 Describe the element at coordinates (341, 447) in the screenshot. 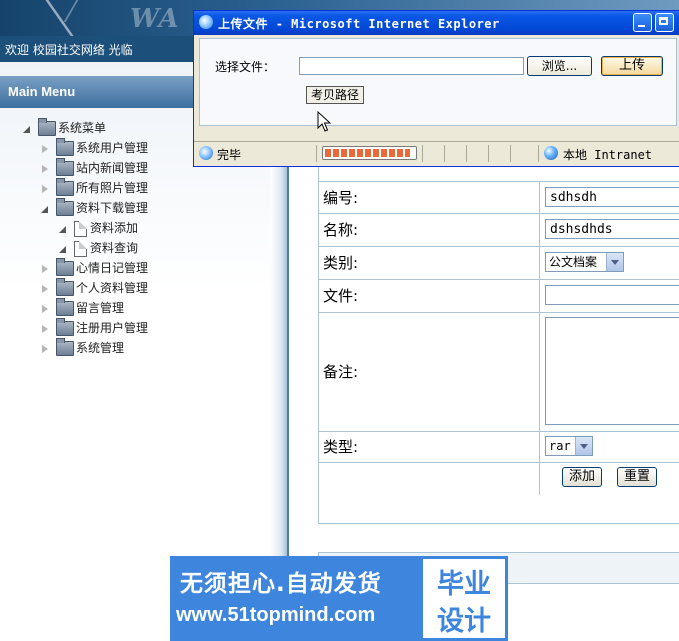

I see `field-label-text: 类型:` at that location.